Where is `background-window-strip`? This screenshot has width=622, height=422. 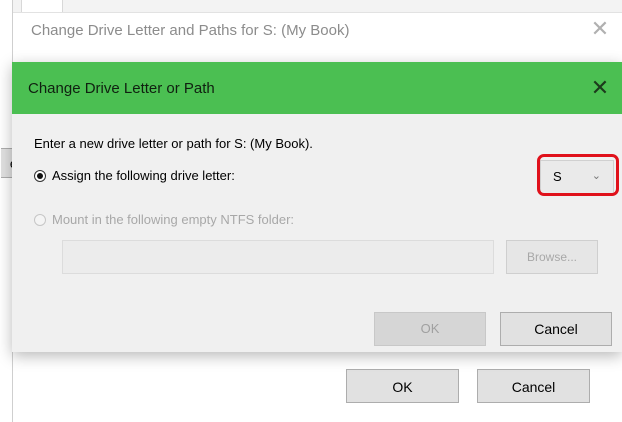 background-window-strip is located at coordinates (317, 6).